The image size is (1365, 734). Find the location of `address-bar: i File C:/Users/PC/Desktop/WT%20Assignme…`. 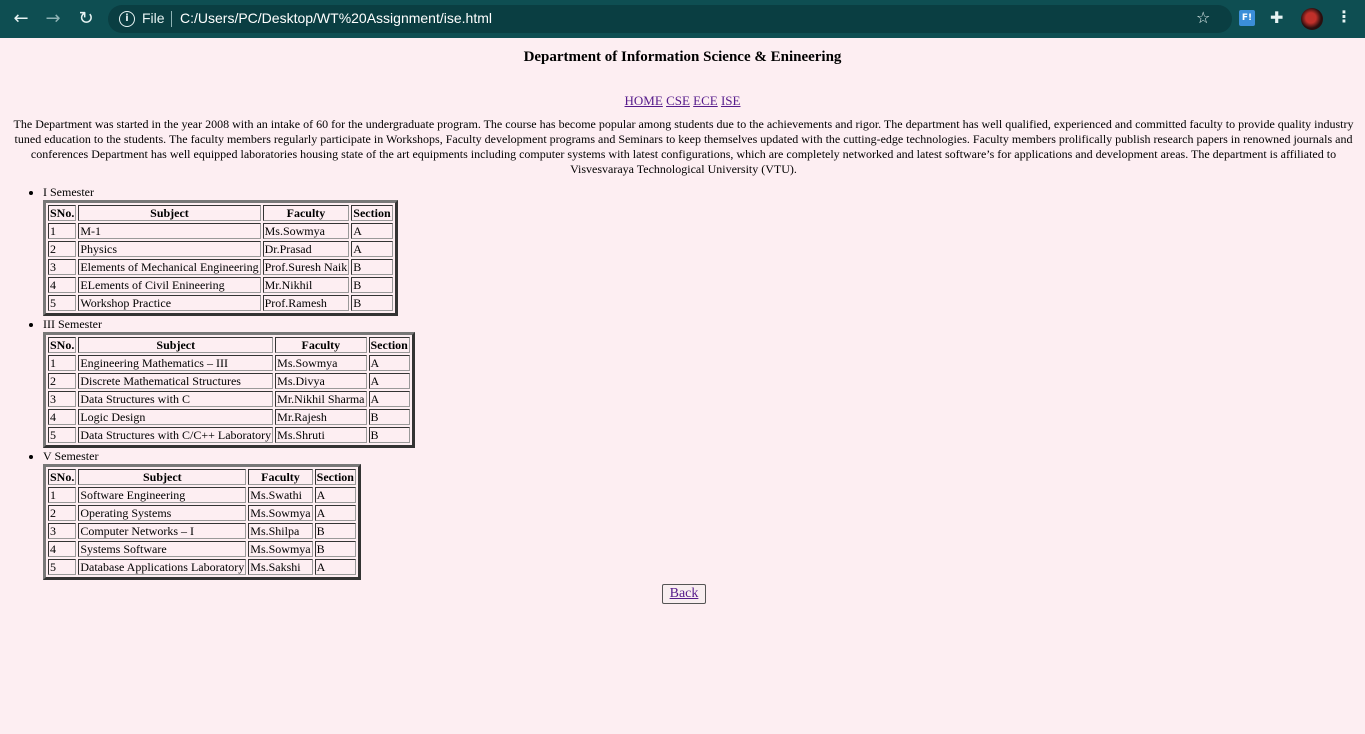

address-bar: i File C:/Users/PC/Desktop/WT%20Assignme… is located at coordinates (670, 19).